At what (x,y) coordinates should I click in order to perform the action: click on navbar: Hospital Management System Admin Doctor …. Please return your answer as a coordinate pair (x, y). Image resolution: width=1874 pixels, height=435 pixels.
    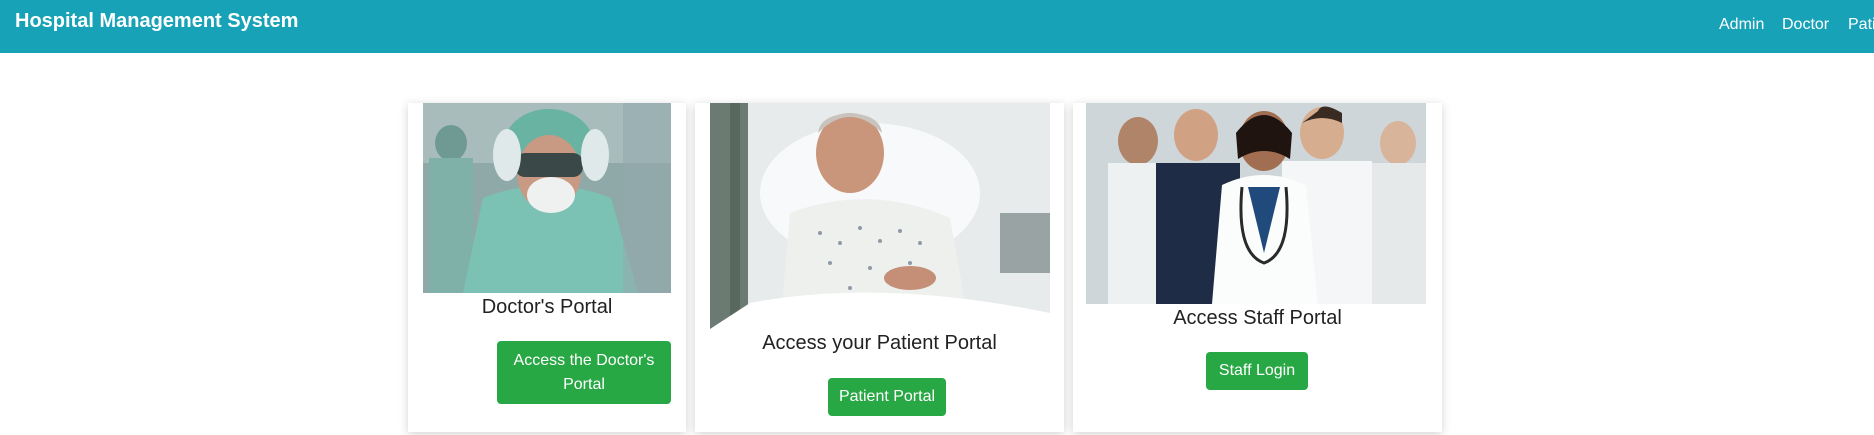
    Looking at the image, I should click on (937, 26).